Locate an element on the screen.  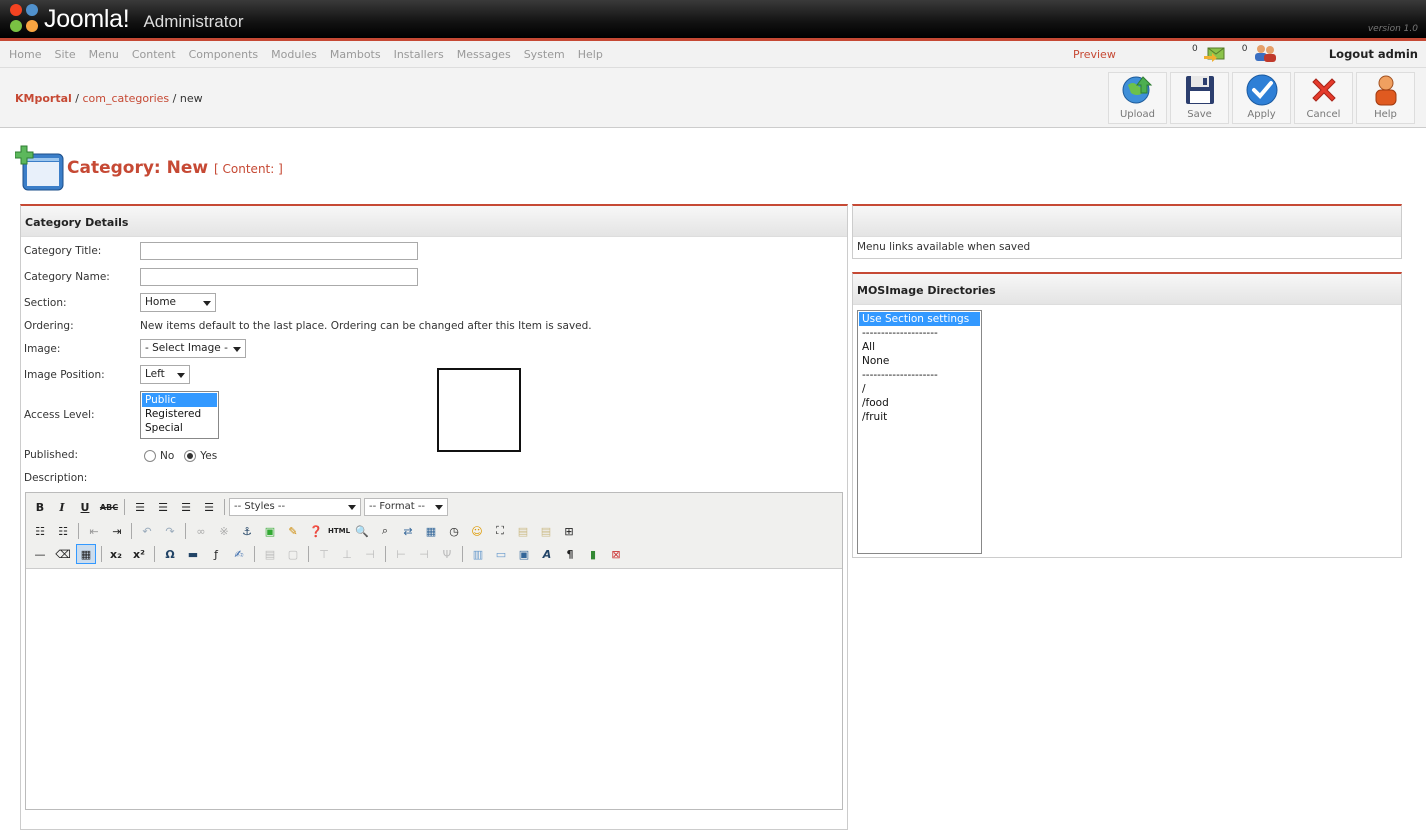
directory-option: Use Section settings is located at coordinates (919, 319).